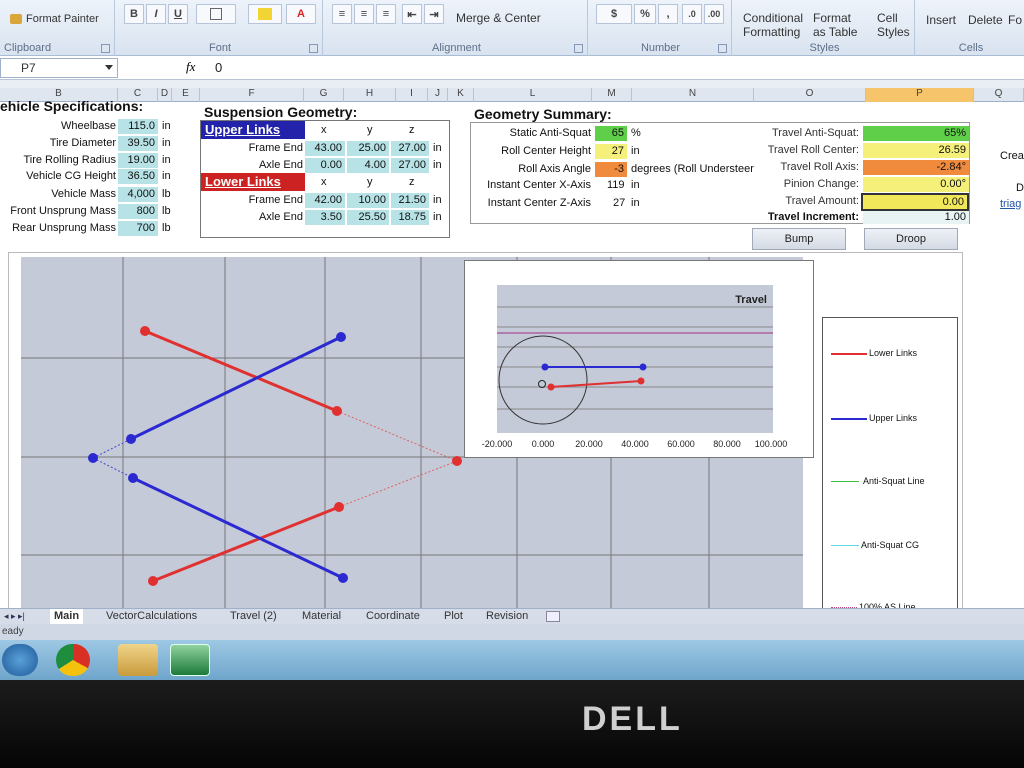 This screenshot has width=1024, height=768. What do you see at coordinates (1012, 156) in the screenshot?
I see `edge-text-crea: Crea` at bounding box center [1012, 156].